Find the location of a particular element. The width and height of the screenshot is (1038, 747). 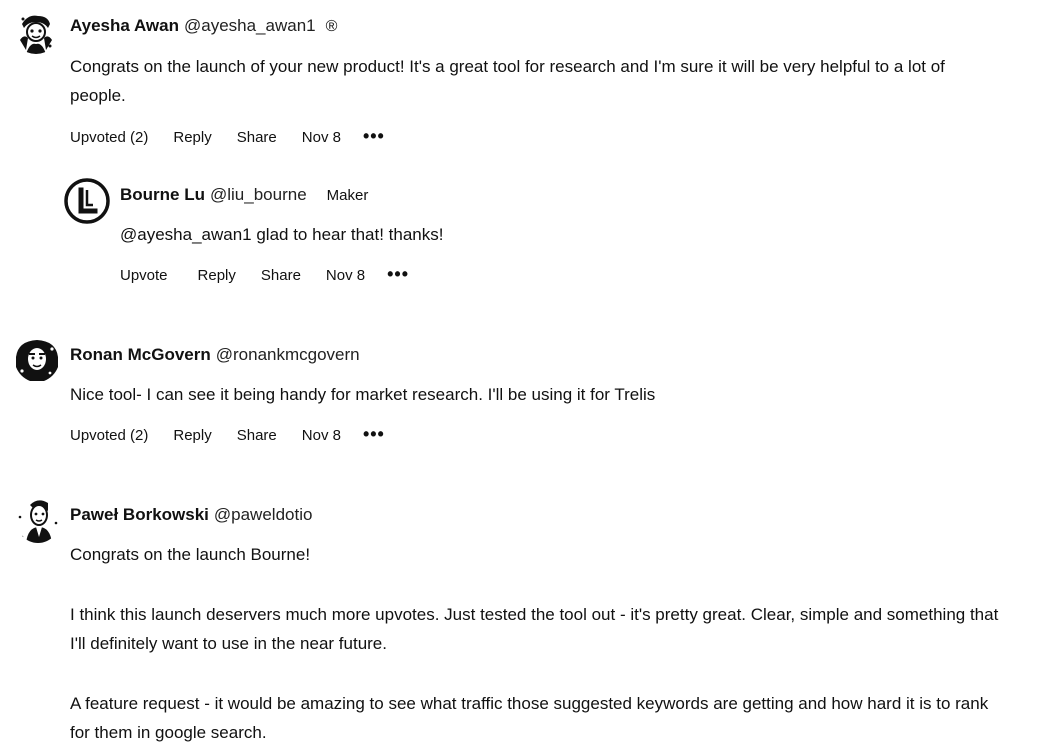

registered-badge: ® is located at coordinates (331, 26).